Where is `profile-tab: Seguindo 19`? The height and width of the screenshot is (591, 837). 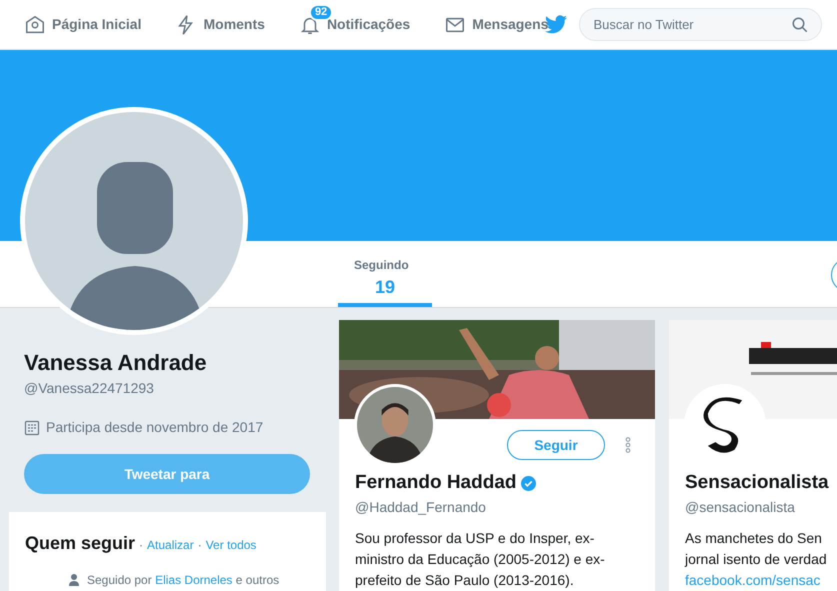
profile-tab: Seguindo 19 is located at coordinates (385, 274).